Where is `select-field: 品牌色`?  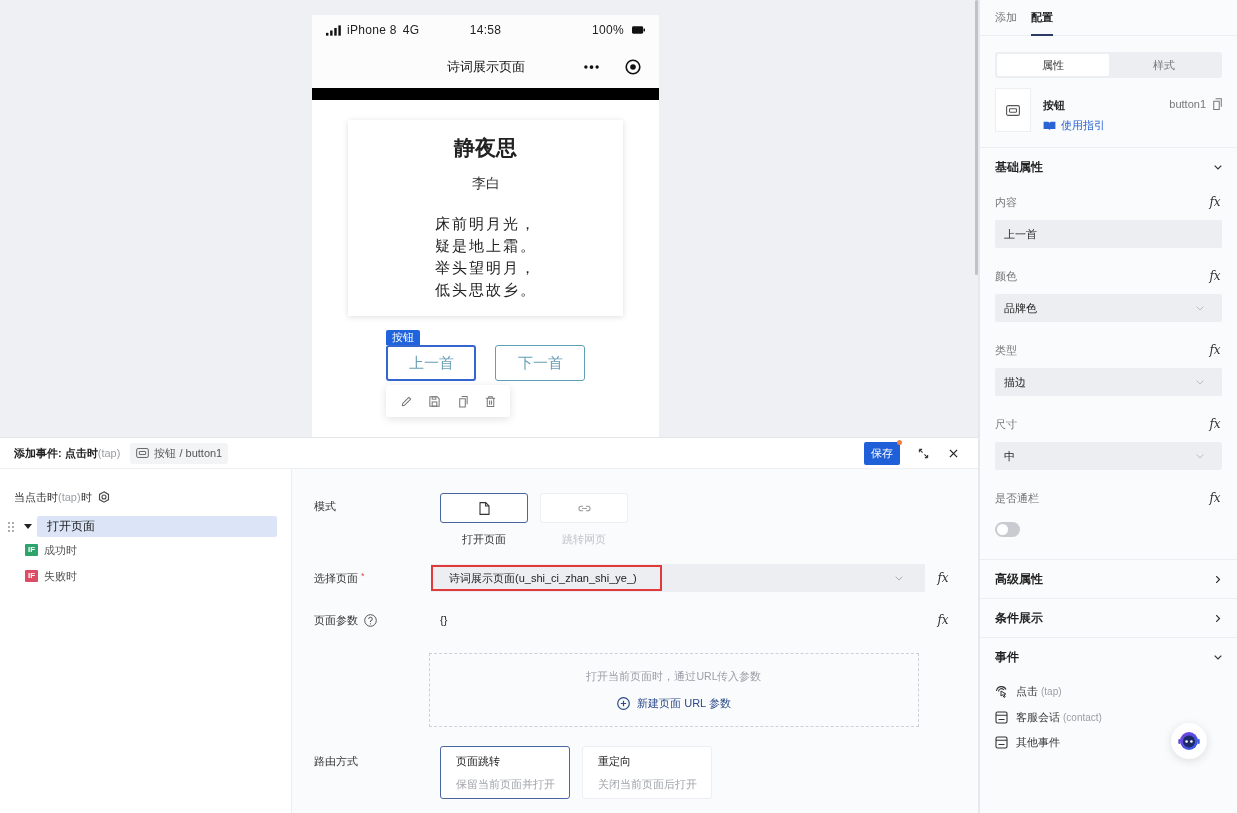 select-field: 品牌色 is located at coordinates (1108, 308).